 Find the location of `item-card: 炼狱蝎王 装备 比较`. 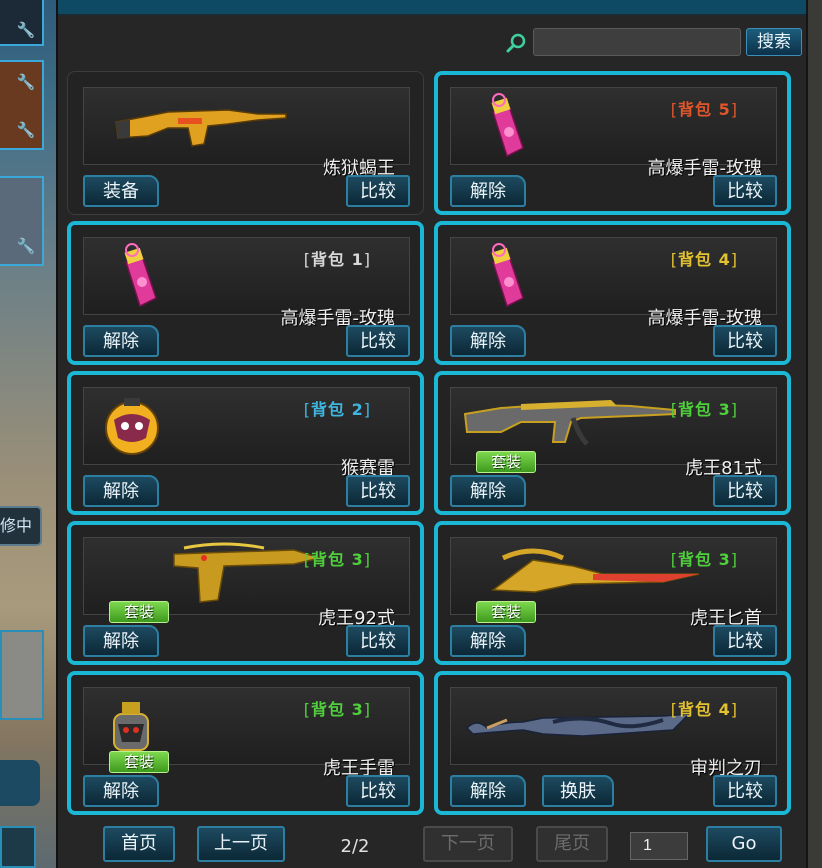

item-card: 炼狱蝎王 装备 比较 is located at coordinates (245, 143).